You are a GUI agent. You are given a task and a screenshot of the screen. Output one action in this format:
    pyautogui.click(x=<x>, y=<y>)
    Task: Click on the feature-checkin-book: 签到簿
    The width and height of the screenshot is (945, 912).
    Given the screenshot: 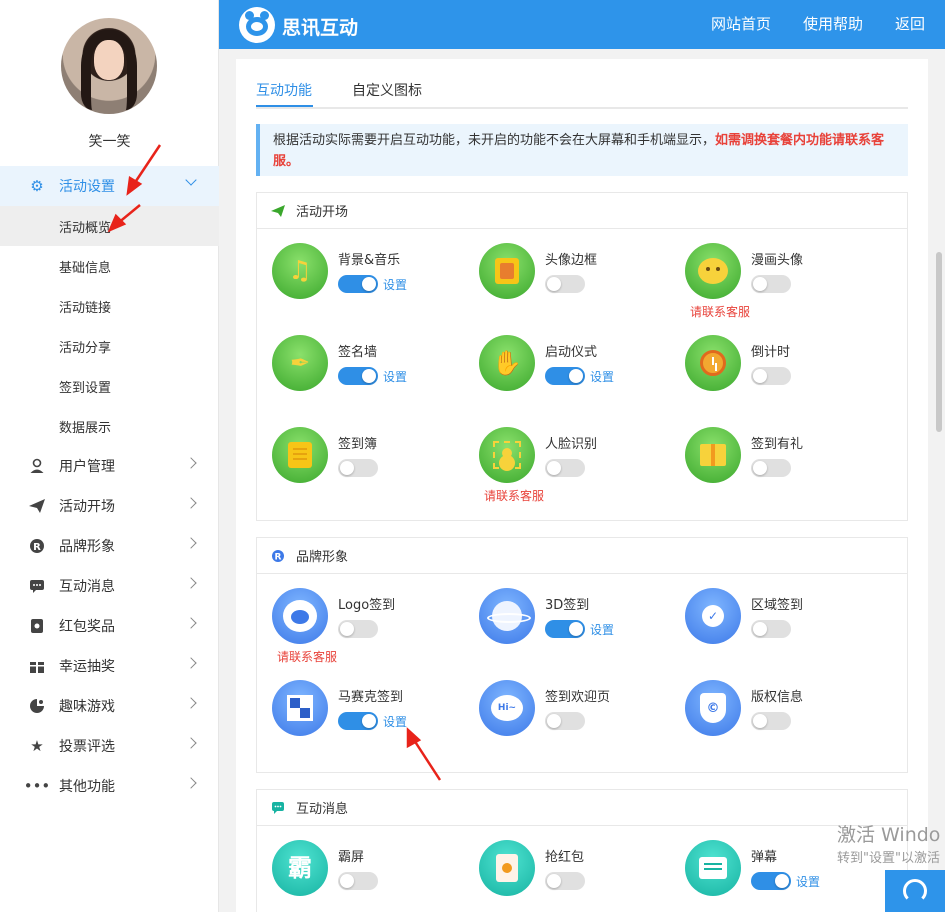 What is the action you would take?
    pyautogui.click(x=372, y=467)
    